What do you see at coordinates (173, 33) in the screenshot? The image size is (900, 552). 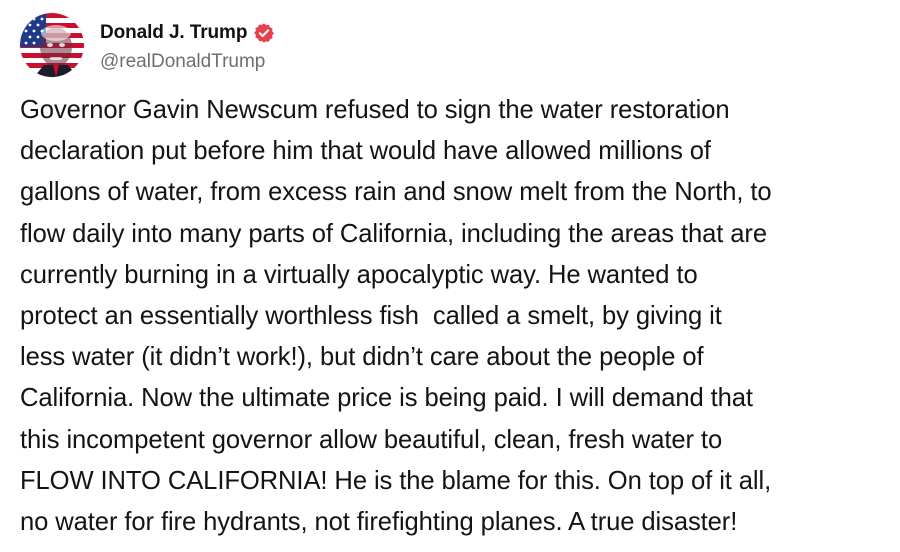 I see `author-display-name: Donald J. Trump` at bounding box center [173, 33].